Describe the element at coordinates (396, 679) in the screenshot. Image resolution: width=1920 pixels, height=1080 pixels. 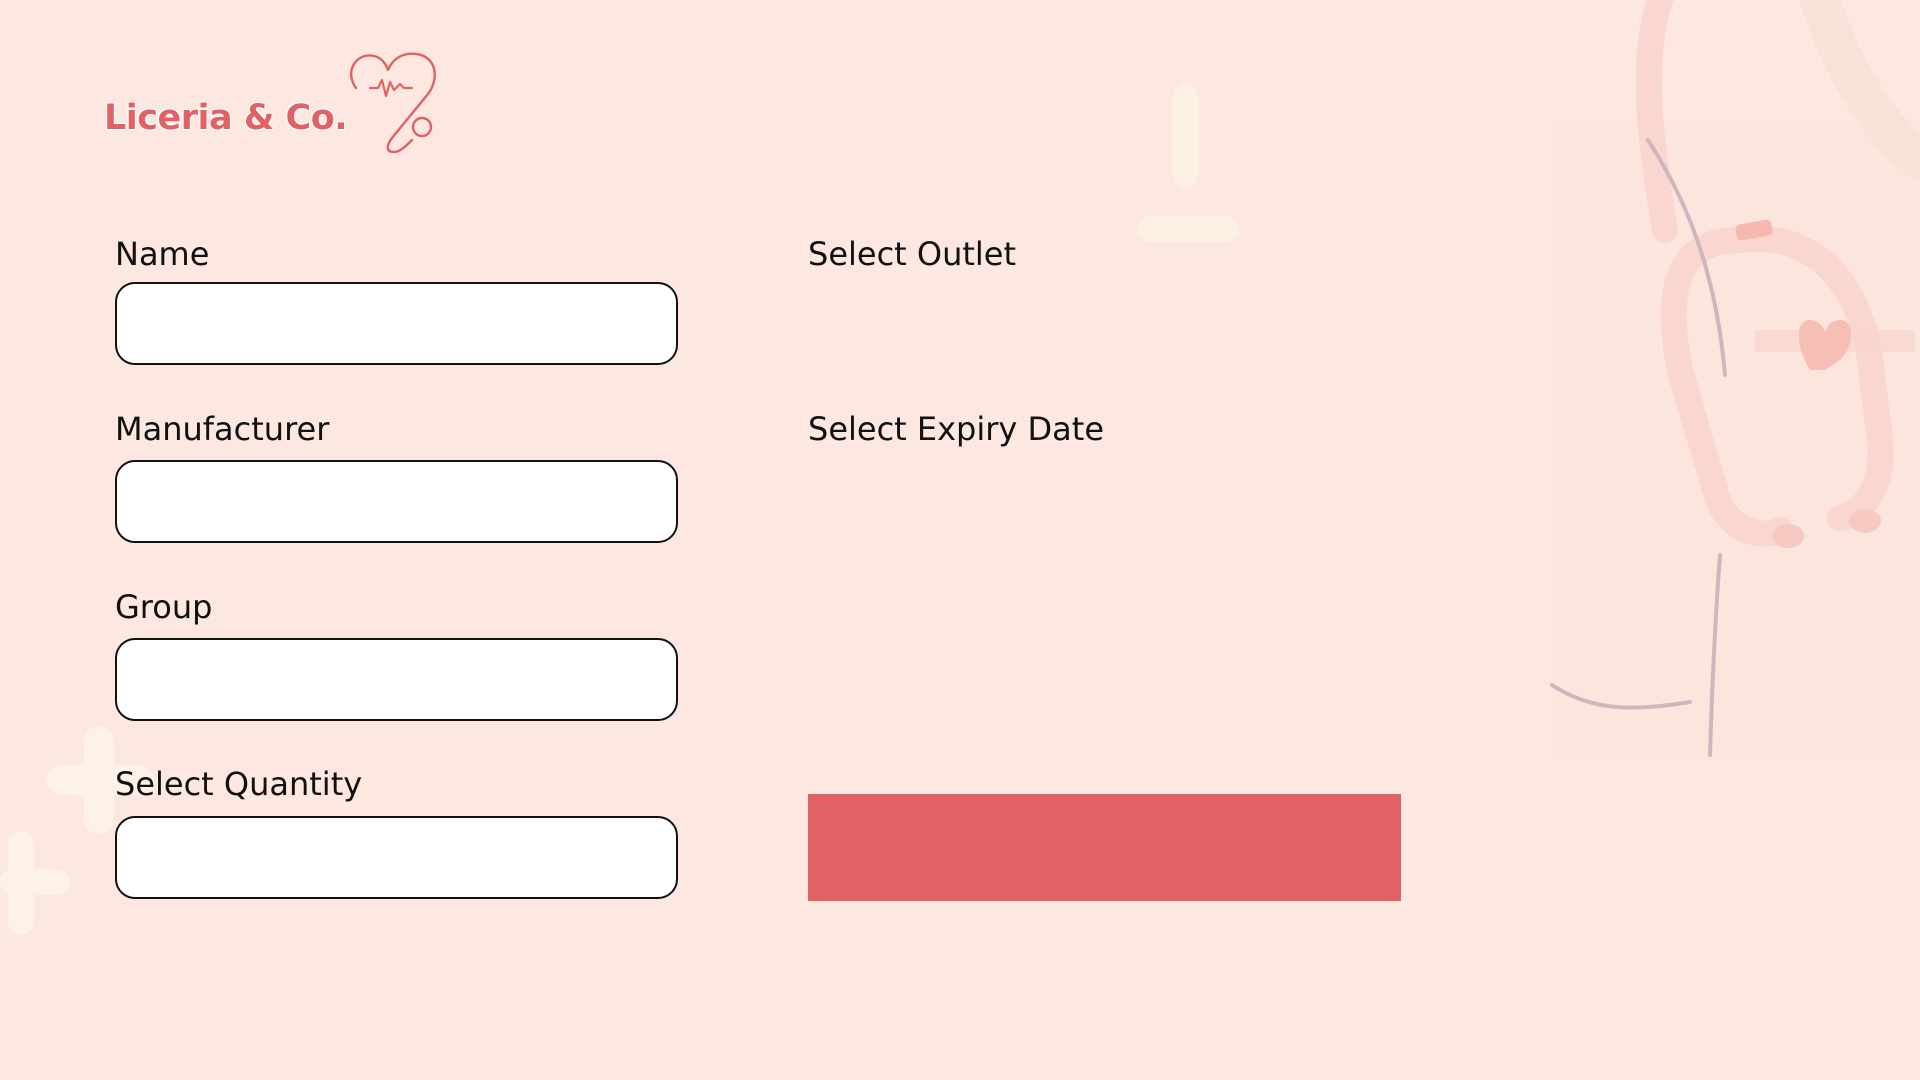
I see `group-input` at that location.